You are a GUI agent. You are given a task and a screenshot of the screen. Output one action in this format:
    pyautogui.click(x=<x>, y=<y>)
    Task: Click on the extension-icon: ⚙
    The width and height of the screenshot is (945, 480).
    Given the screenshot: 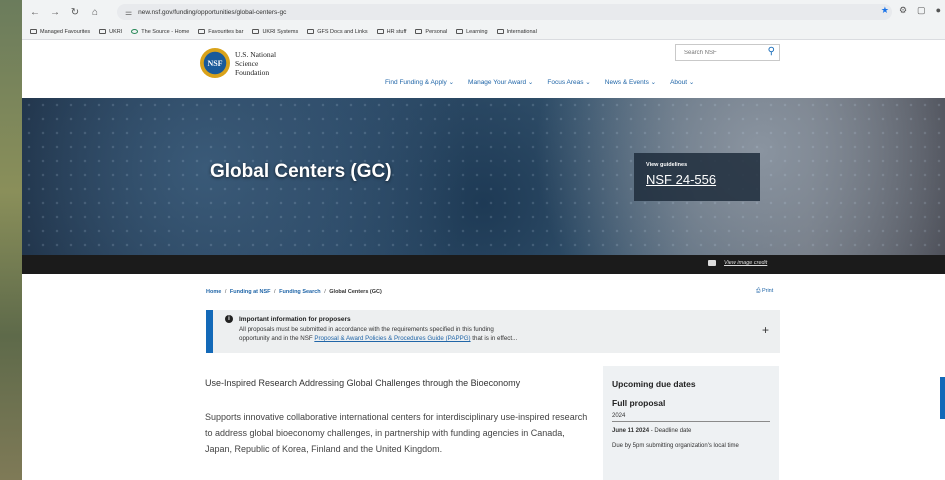 What is the action you would take?
    pyautogui.click(x=903, y=10)
    